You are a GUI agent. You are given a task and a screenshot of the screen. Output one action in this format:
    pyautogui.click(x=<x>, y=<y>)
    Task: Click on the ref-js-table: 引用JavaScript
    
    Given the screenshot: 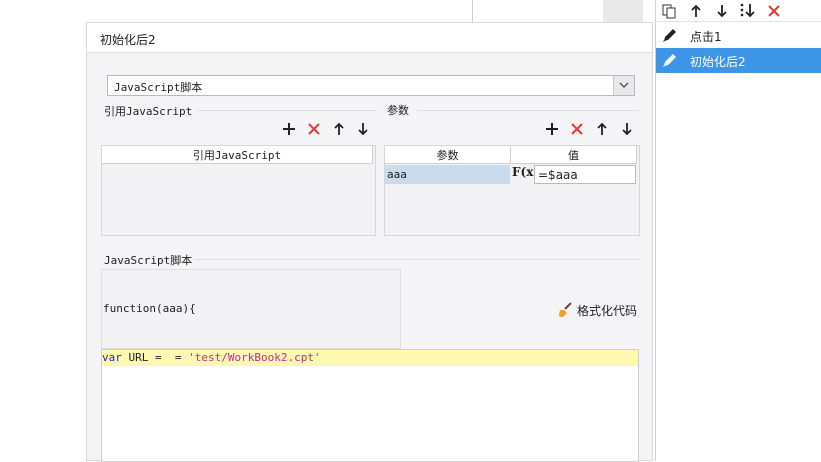 What is the action you would take?
    pyautogui.click(x=238, y=190)
    